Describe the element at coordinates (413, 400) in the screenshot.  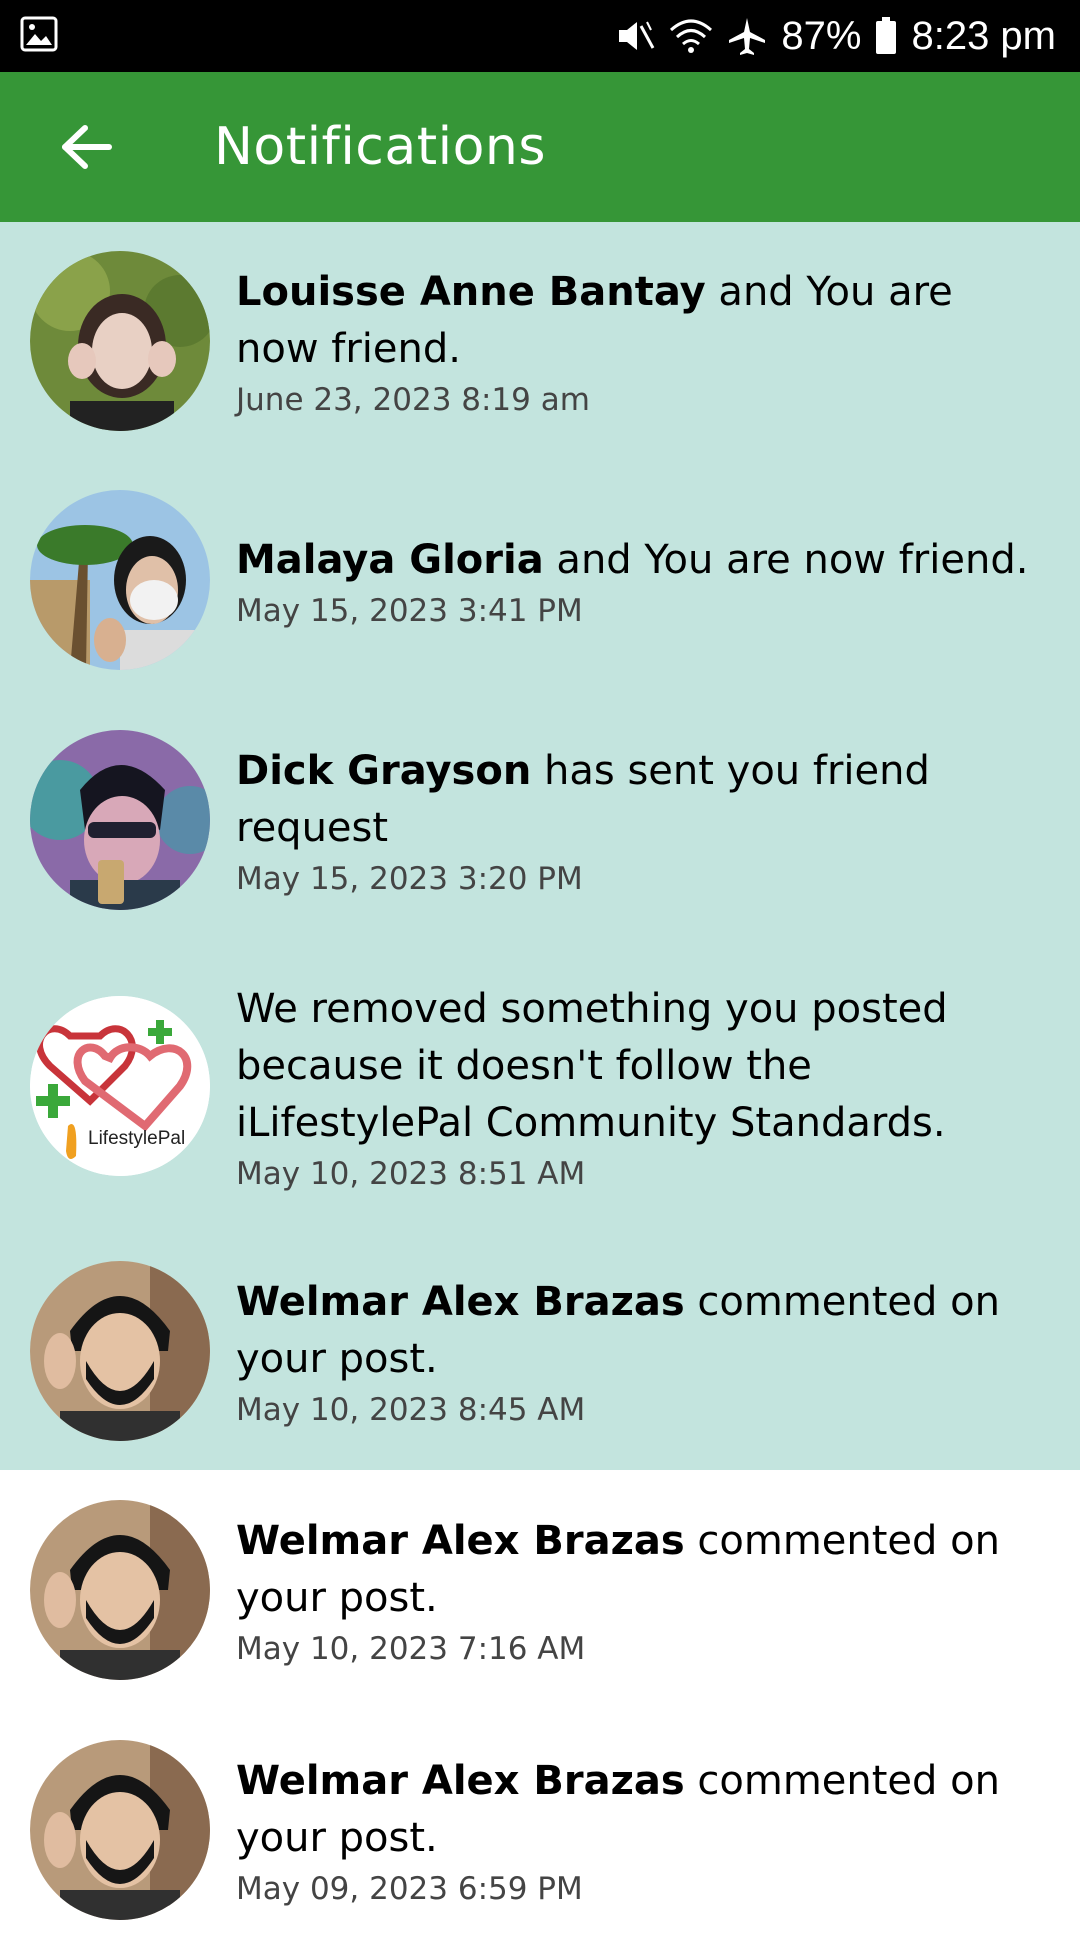
I see `notification-time: June 23, 2023 8:19 am` at that location.